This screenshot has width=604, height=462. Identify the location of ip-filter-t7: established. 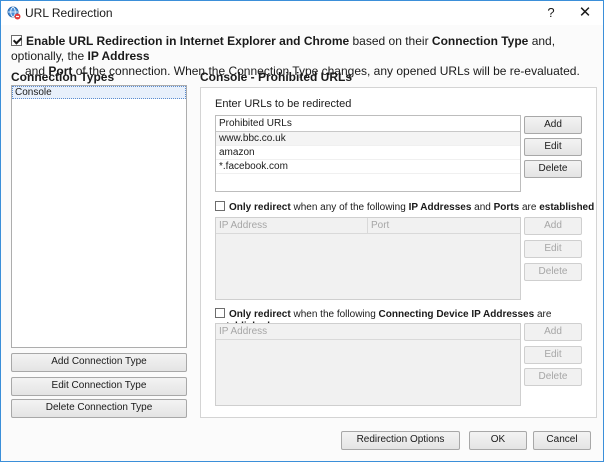
(567, 207).